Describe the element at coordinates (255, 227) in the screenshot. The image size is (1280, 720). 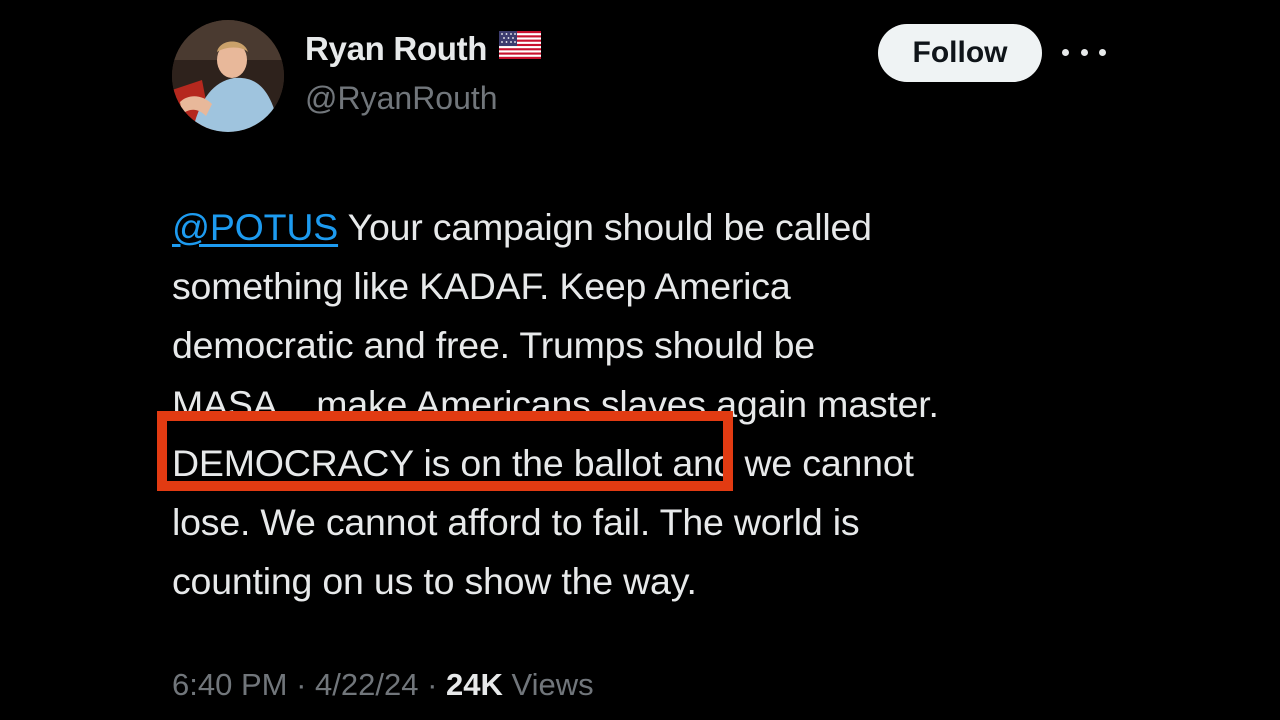
I see `mention-link: @POTUS` at that location.